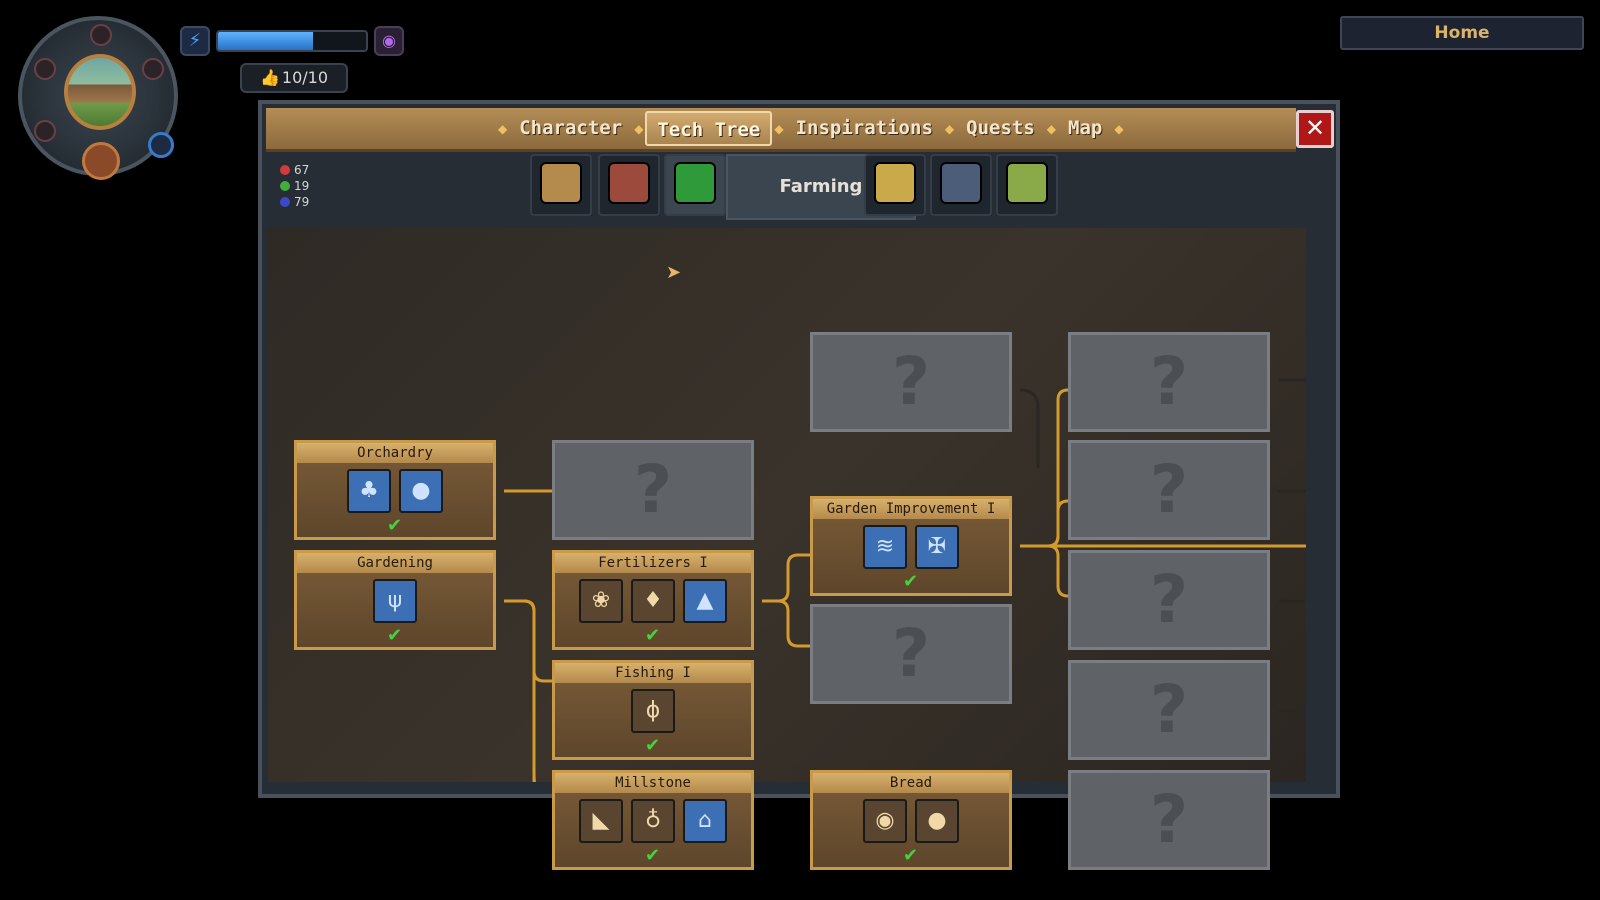 The height and width of the screenshot is (900, 1600). Describe the element at coordinates (885, 821) in the screenshot. I see `item-icon: ◉` at that location.